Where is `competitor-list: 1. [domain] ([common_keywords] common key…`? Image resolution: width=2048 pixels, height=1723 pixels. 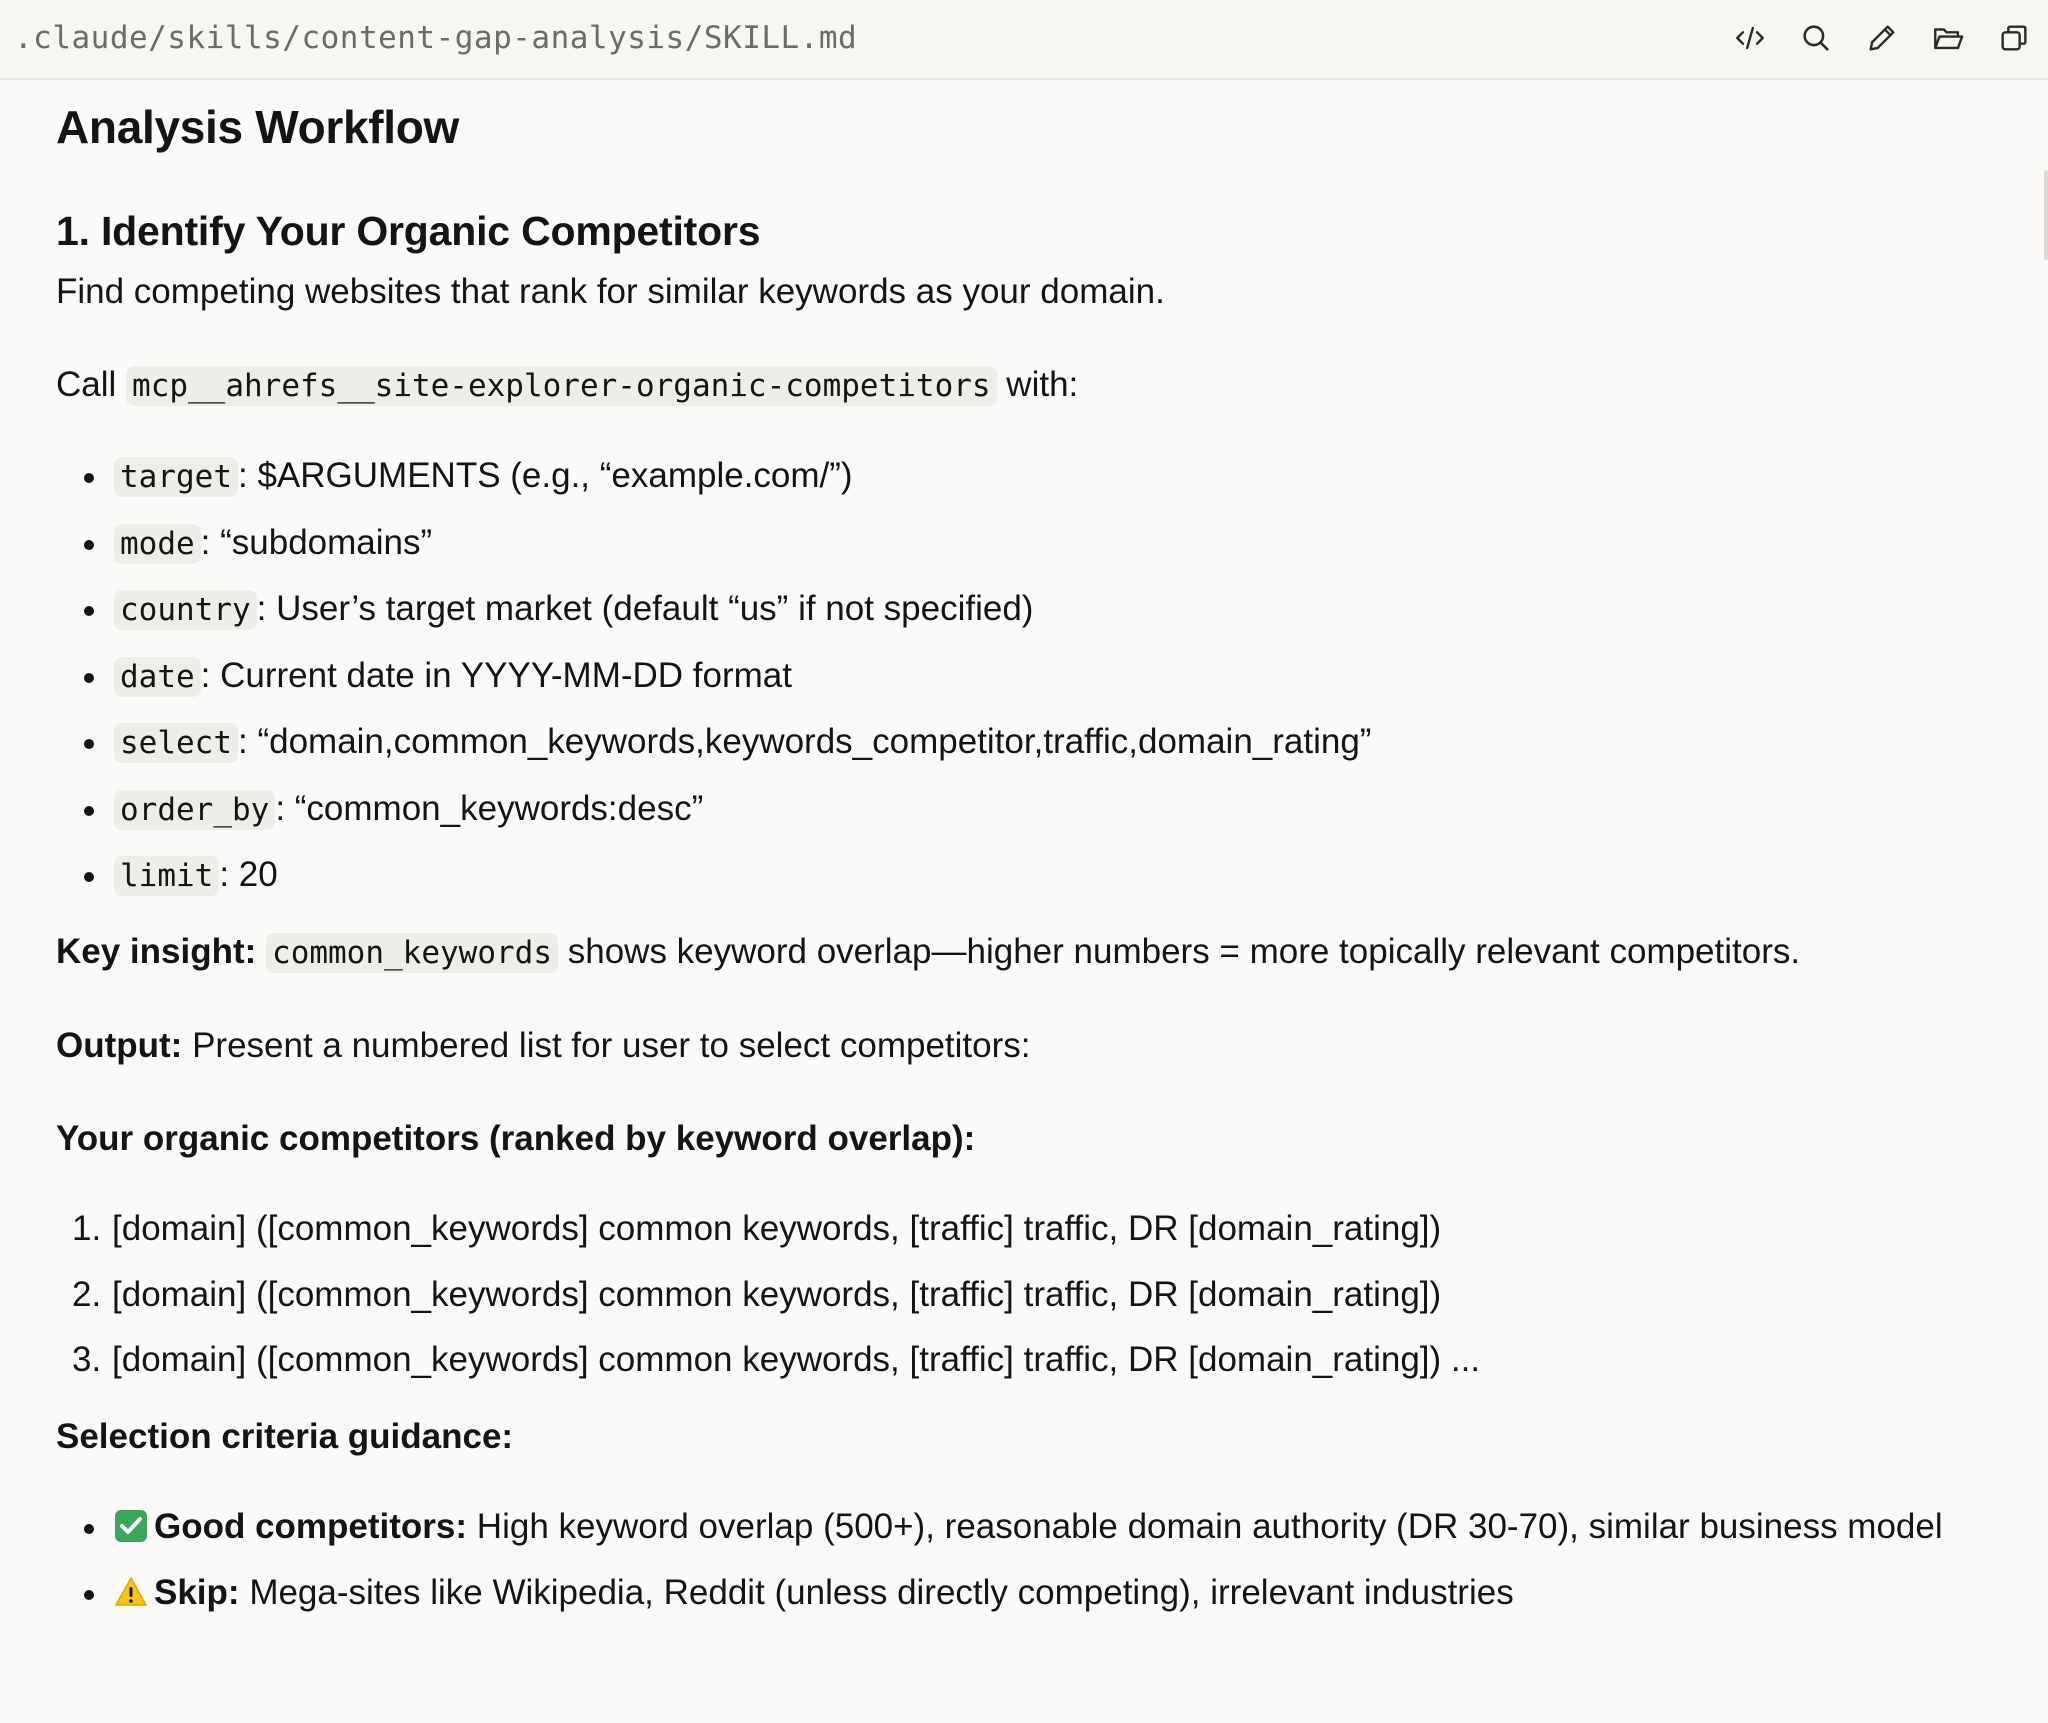
competitor-list: 1. [domain] ([common_keywords] common key… is located at coordinates (1039, 1294).